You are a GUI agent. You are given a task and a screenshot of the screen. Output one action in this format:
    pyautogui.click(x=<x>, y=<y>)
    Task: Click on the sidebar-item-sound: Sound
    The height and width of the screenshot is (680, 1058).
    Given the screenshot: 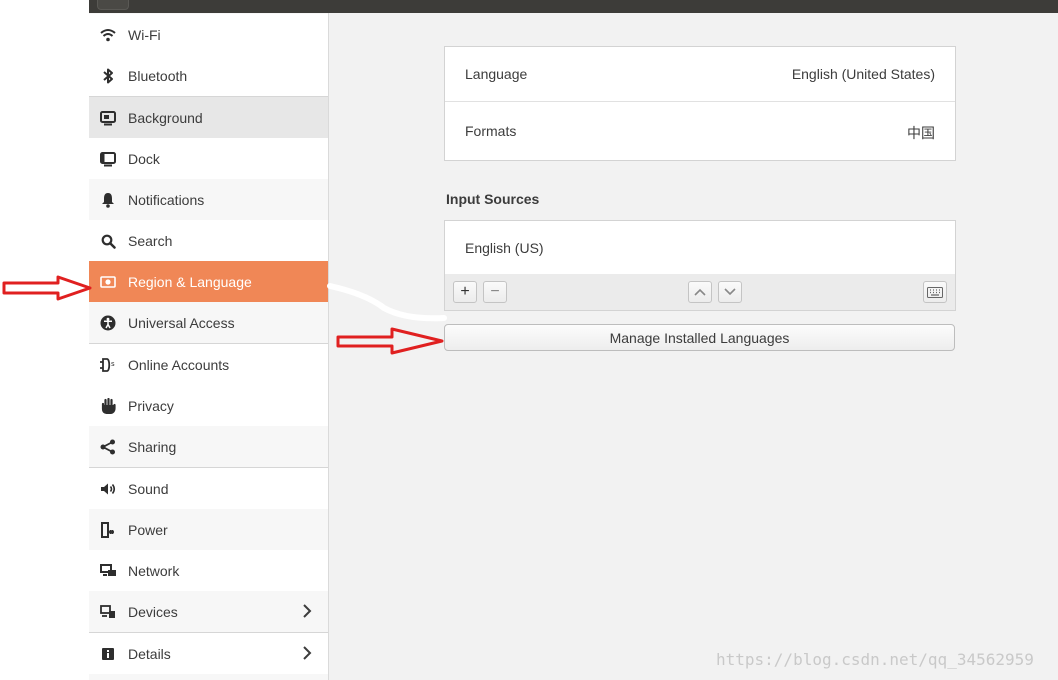 What is the action you would take?
    pyautogui.click(x=208, y=488)
    